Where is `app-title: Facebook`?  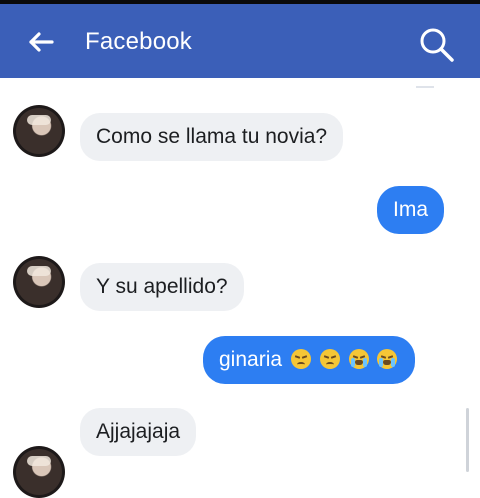
app-title: Facebook is located at coordinates (138, 41).